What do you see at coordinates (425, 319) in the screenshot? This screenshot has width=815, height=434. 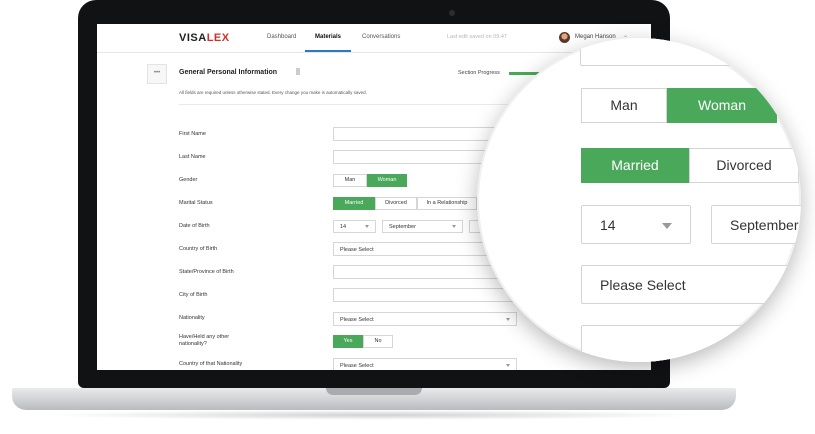 I see `nationality-select: Please Select` at bounding box center [425, 319].